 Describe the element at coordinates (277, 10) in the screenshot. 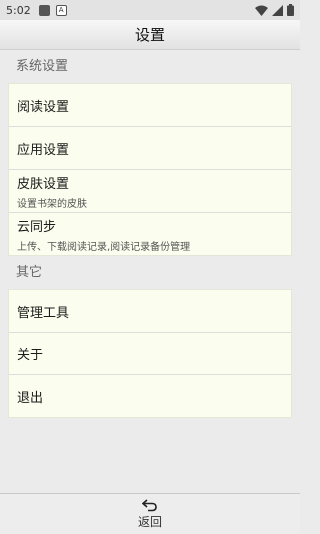

I see `signal-icon` at that location.